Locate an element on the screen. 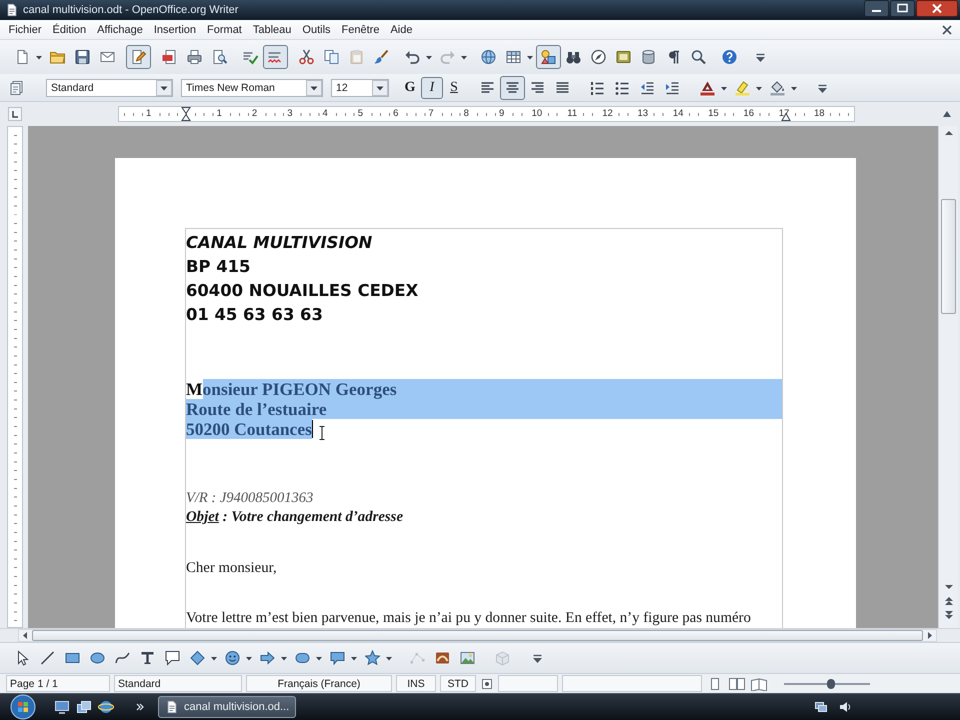 This screenshot has height=720, width=960. recipient-line: Monsieur PIGEON Georges is located at coordinates (484, 389).